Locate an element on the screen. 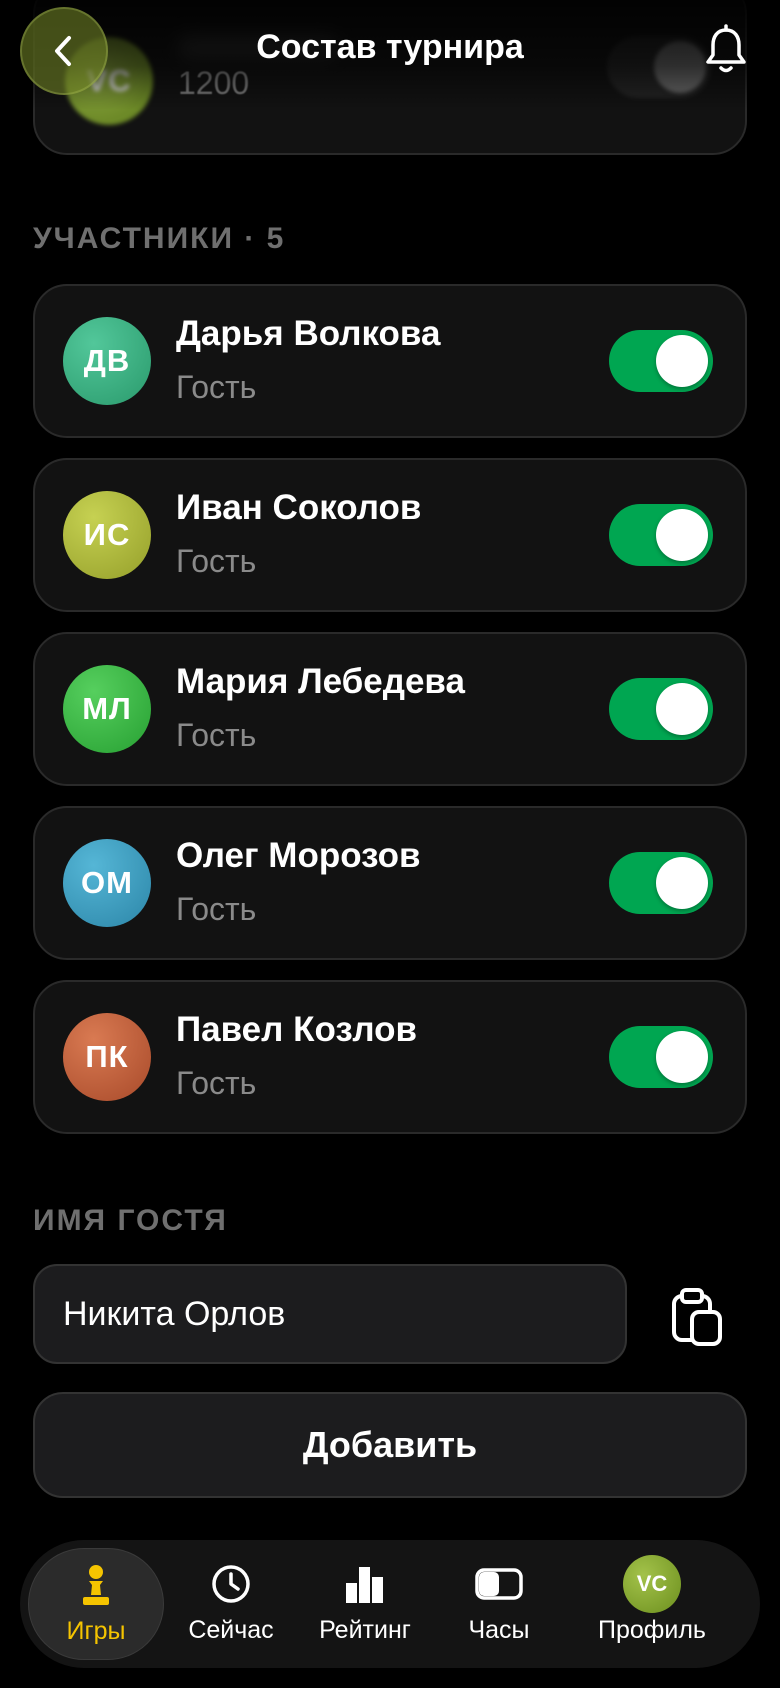 This screenshot has height=1688, width=780. bar-chart-icon is located at coordinates (364, 1585).